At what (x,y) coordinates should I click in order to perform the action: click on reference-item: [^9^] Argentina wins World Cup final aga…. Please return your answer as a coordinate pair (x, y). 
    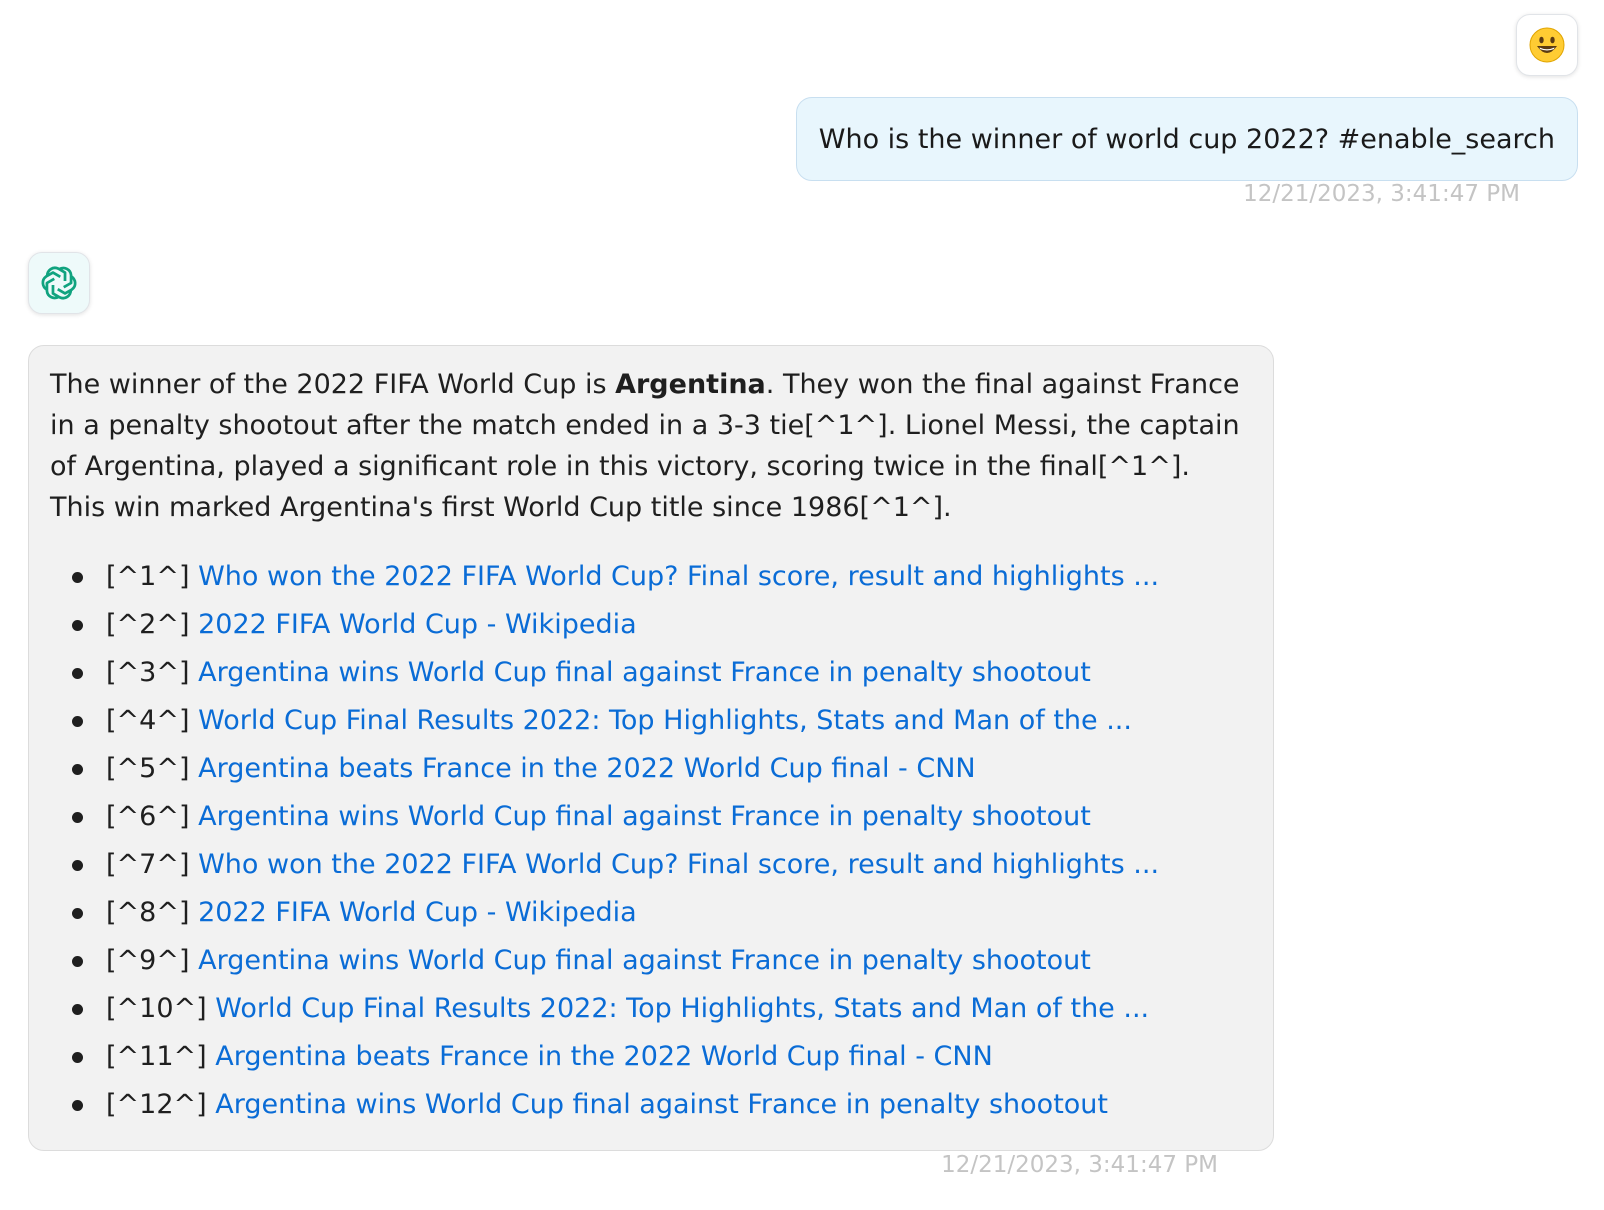
    Looking at the image, I should click on (651, 961).